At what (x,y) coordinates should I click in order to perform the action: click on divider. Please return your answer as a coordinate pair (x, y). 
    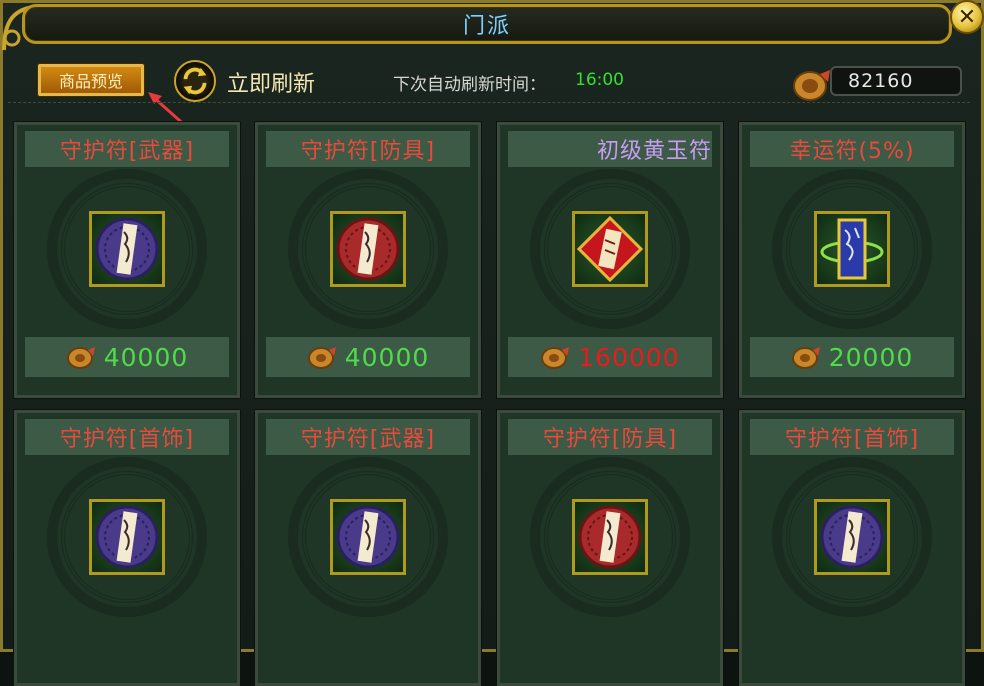
    Looking at the image, I should click on (489, 102).